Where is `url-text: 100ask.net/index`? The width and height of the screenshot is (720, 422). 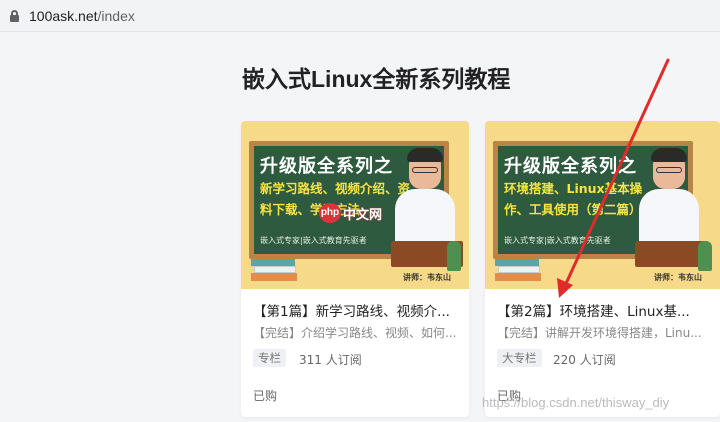
url-text: 100ask.net/index is located at coordinates (82, 16).